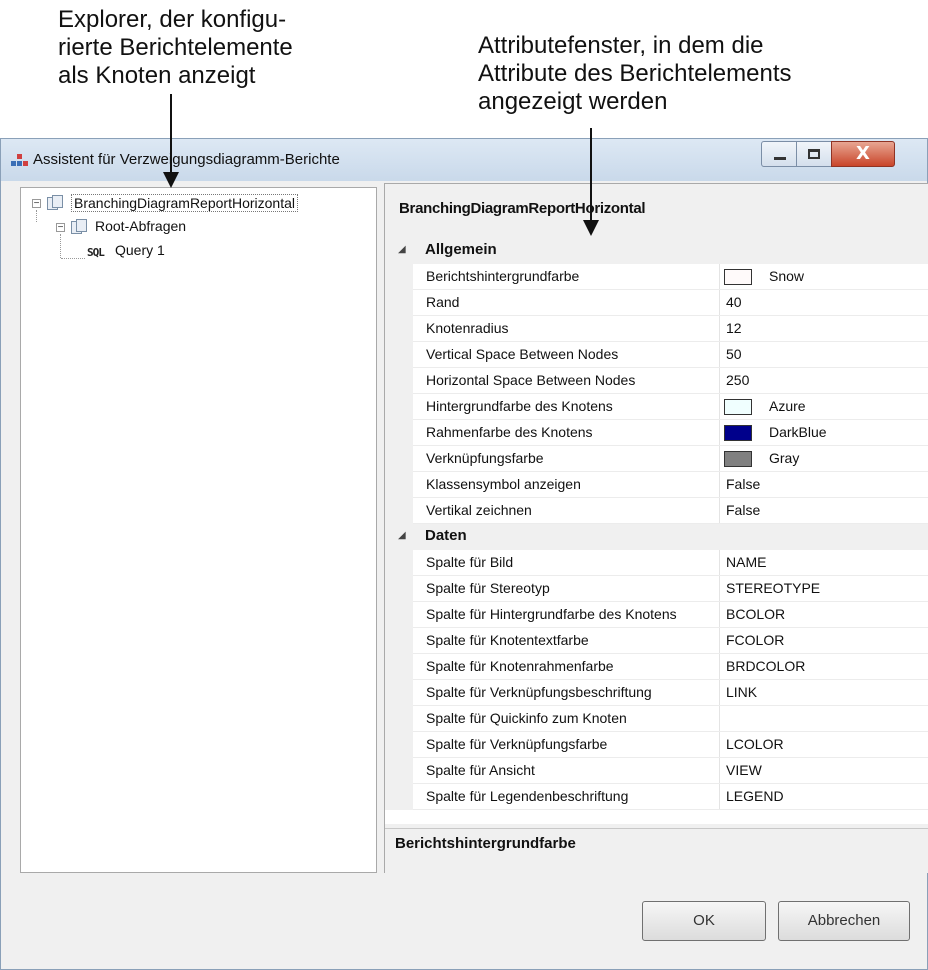 The image size is (928, 970). What do you see at coordinates (656, 433) in the screenshot?
I see `property-row: Rahmenfarbe des Knotens DarkBlue` at bounding box center [656, 433].